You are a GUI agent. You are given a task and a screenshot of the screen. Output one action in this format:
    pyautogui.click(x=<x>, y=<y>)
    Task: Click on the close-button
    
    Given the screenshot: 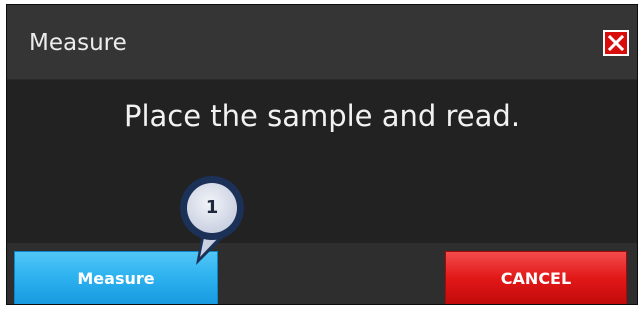 What is the action you would take?
    pyautogui.click(x=616, y=43)
    